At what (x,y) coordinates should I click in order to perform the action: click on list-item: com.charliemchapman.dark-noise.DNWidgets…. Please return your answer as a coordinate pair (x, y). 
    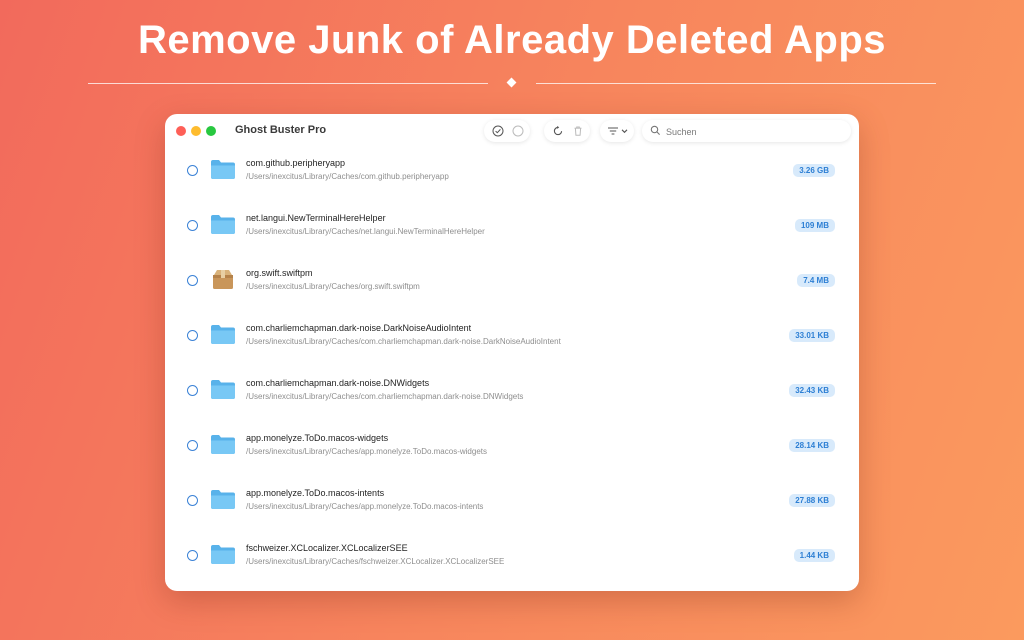
    Looking at the image, I should click on (512, 395).